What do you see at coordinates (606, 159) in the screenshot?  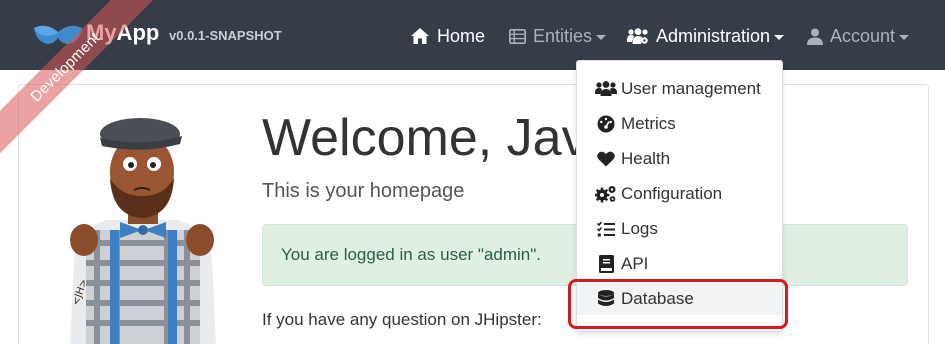 I see `heart-icon` at bounding box center [606, 159].